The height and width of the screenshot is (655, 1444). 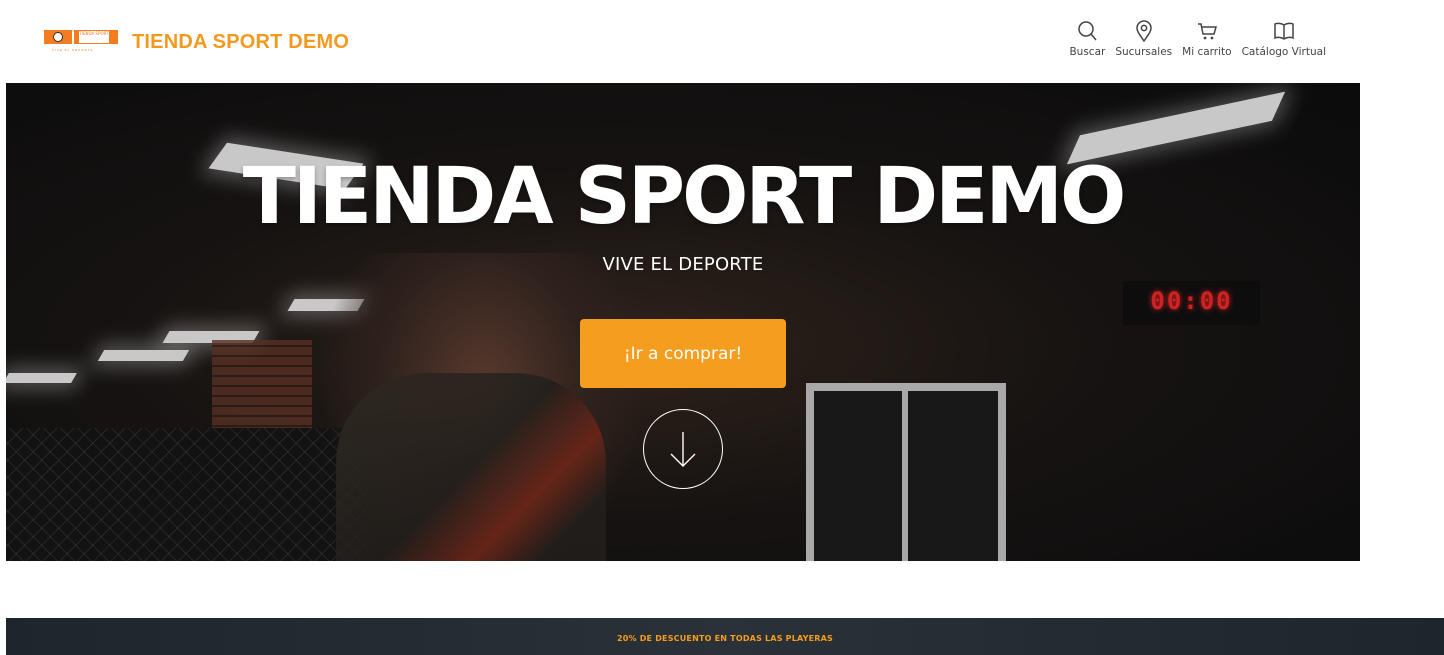 I want to click on scroll-down-button, so click(x=683, y=449).